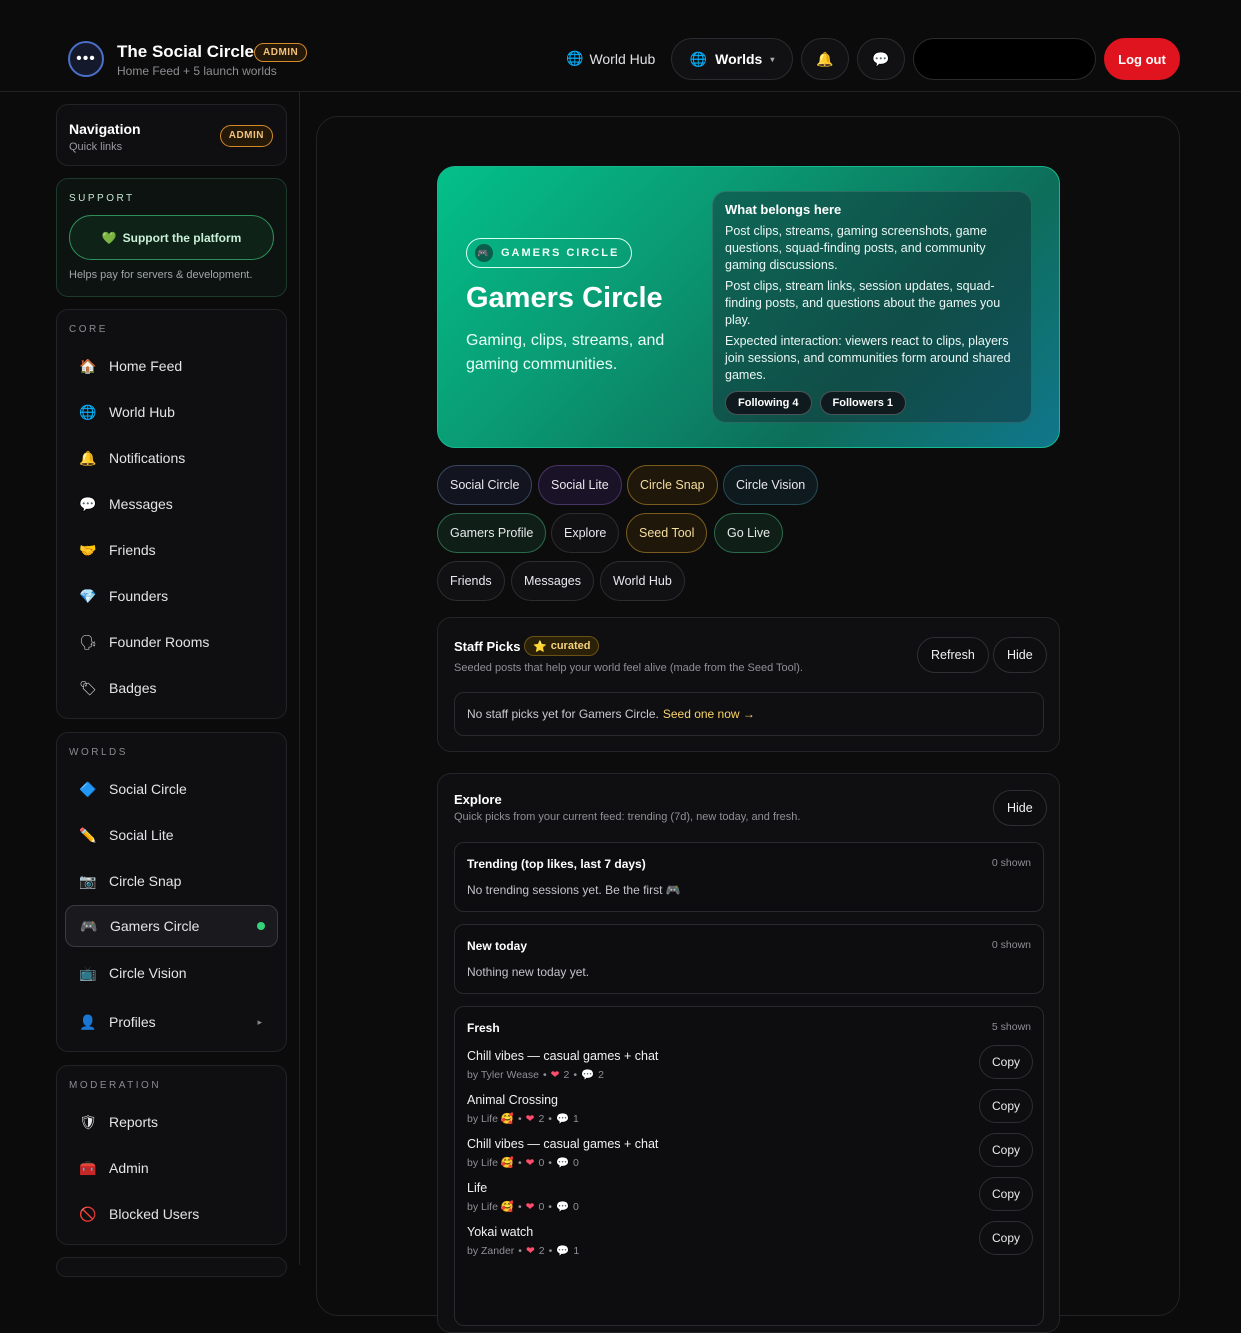 This screenshot has height=1333, width=1241. Describe the element at coordinates (171, 1214) in the screenshot. I see `sidebar-item-blocked-users: 🚫 Blocked Users` at that location.